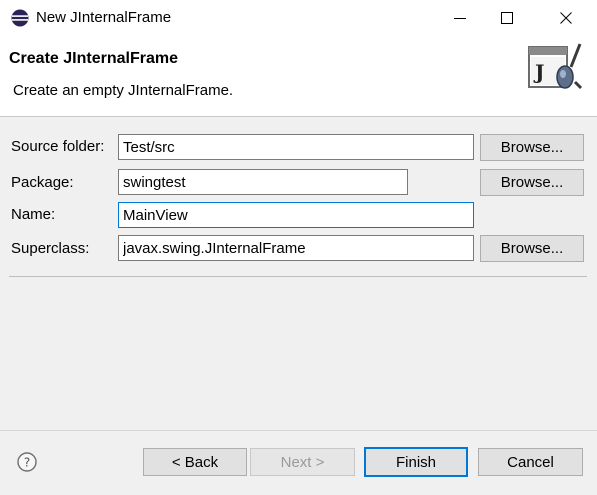 This screenshot has width=597, height=495. I want to click on minimize-icon, so click(460, 18).